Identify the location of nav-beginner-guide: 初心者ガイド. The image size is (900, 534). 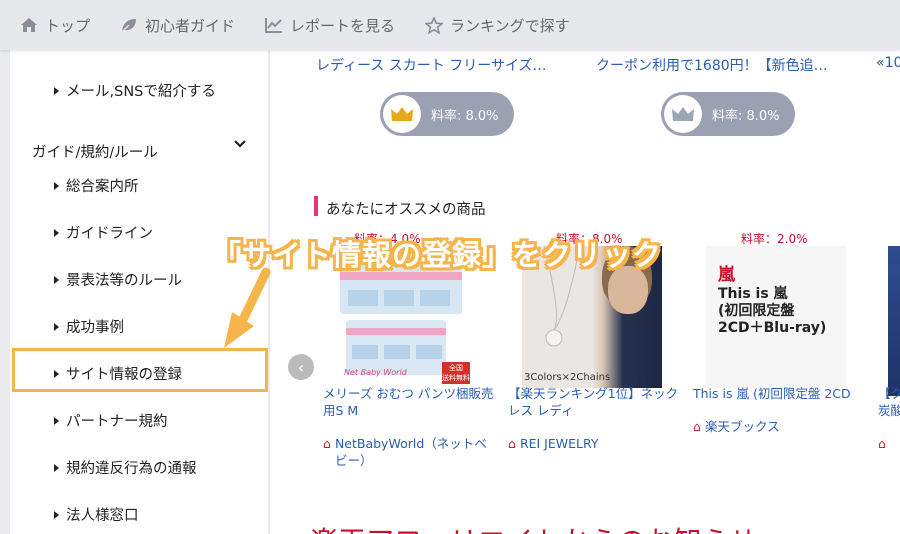
(177, 25).